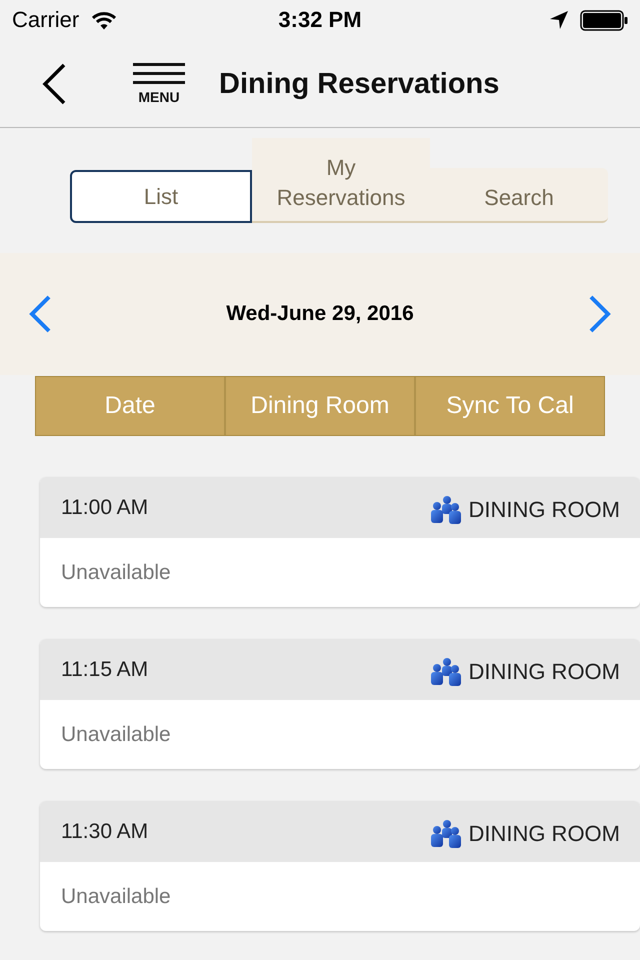 This screenshot has width=640, height=960. Describe the element at coordinates (599, 314) in the screenshot. I see `chevron-right-icon` at that location.